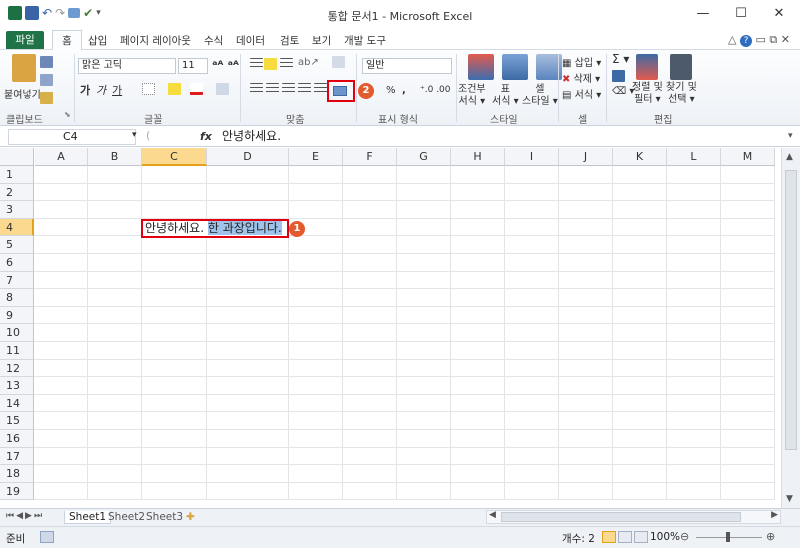 Image resolution: width=800 pixels, height=548 pixels. What do you see at coordinates (288, 89) in the screenshot?
I see `align-right-icon` at bounding box center [288, 89].